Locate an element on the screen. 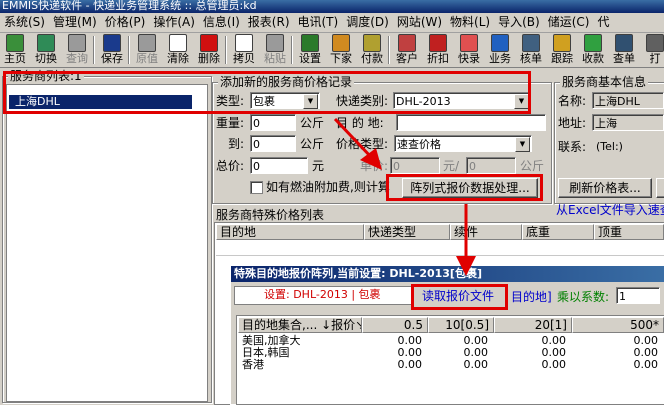 This screenshot has width=664, height=405. annotation-arrows is located at coordinates (404, 196).